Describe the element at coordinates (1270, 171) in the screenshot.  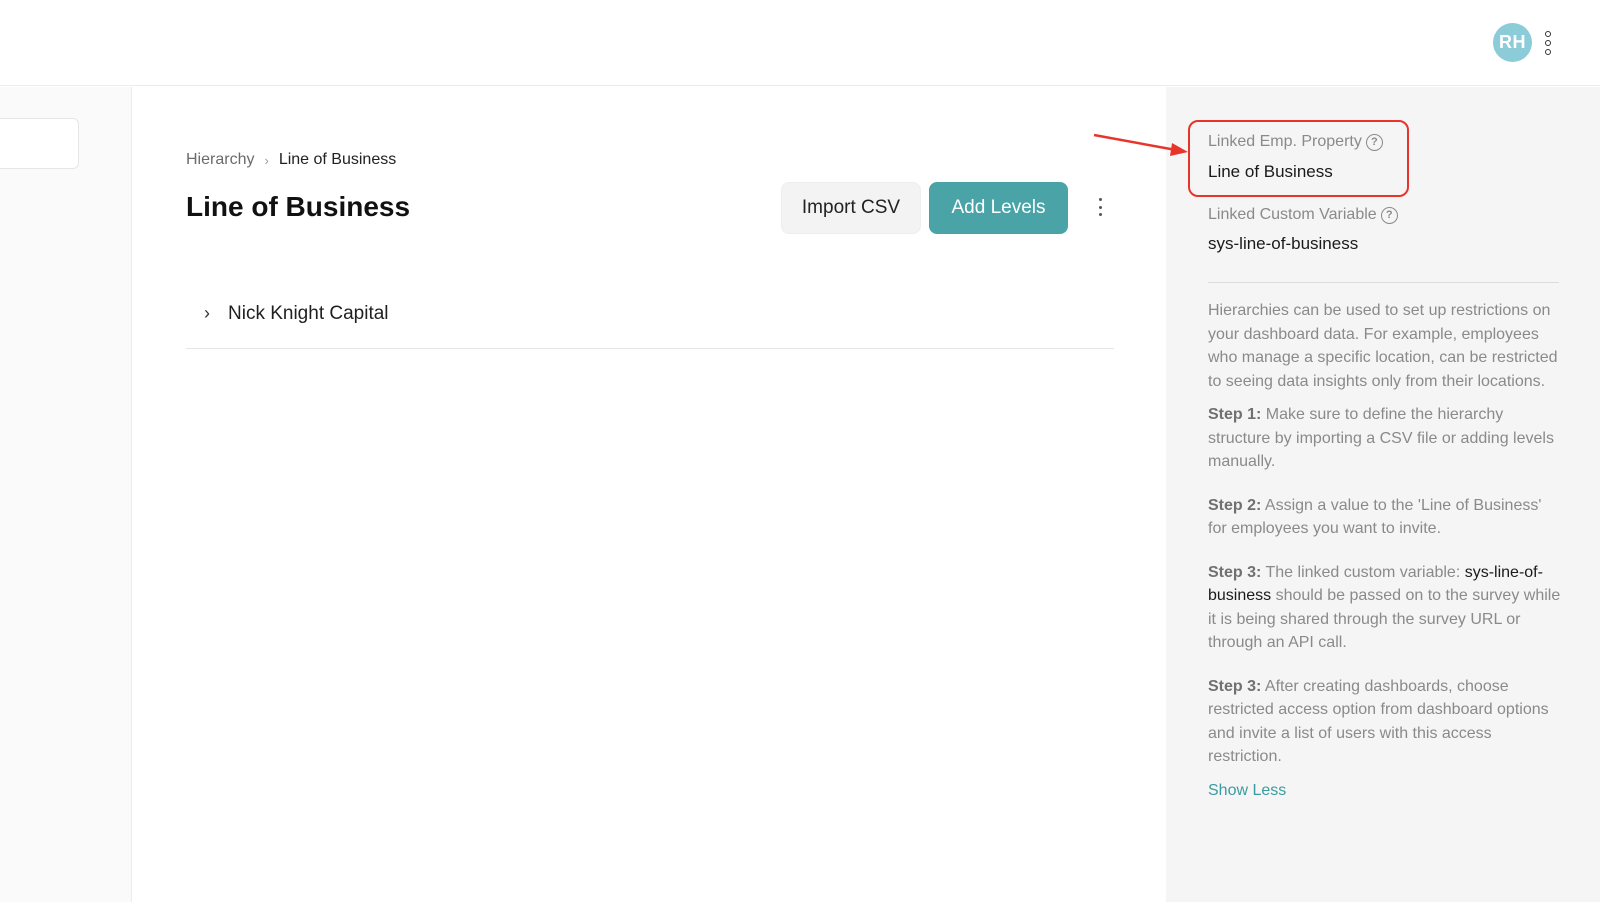
I see `linked-emp-property-value: Line of Business` at that location.